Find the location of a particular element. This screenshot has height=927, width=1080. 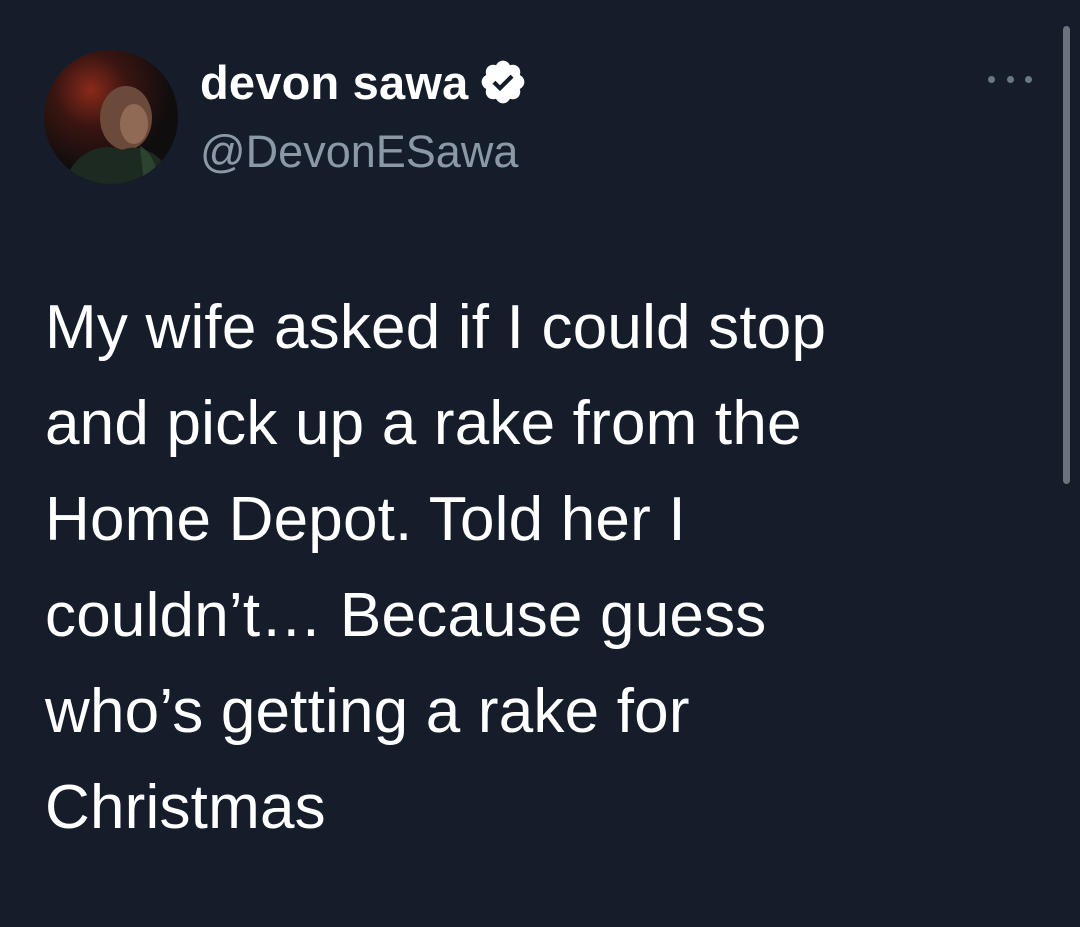

scrollbar is located at coordinates (1066, 255).